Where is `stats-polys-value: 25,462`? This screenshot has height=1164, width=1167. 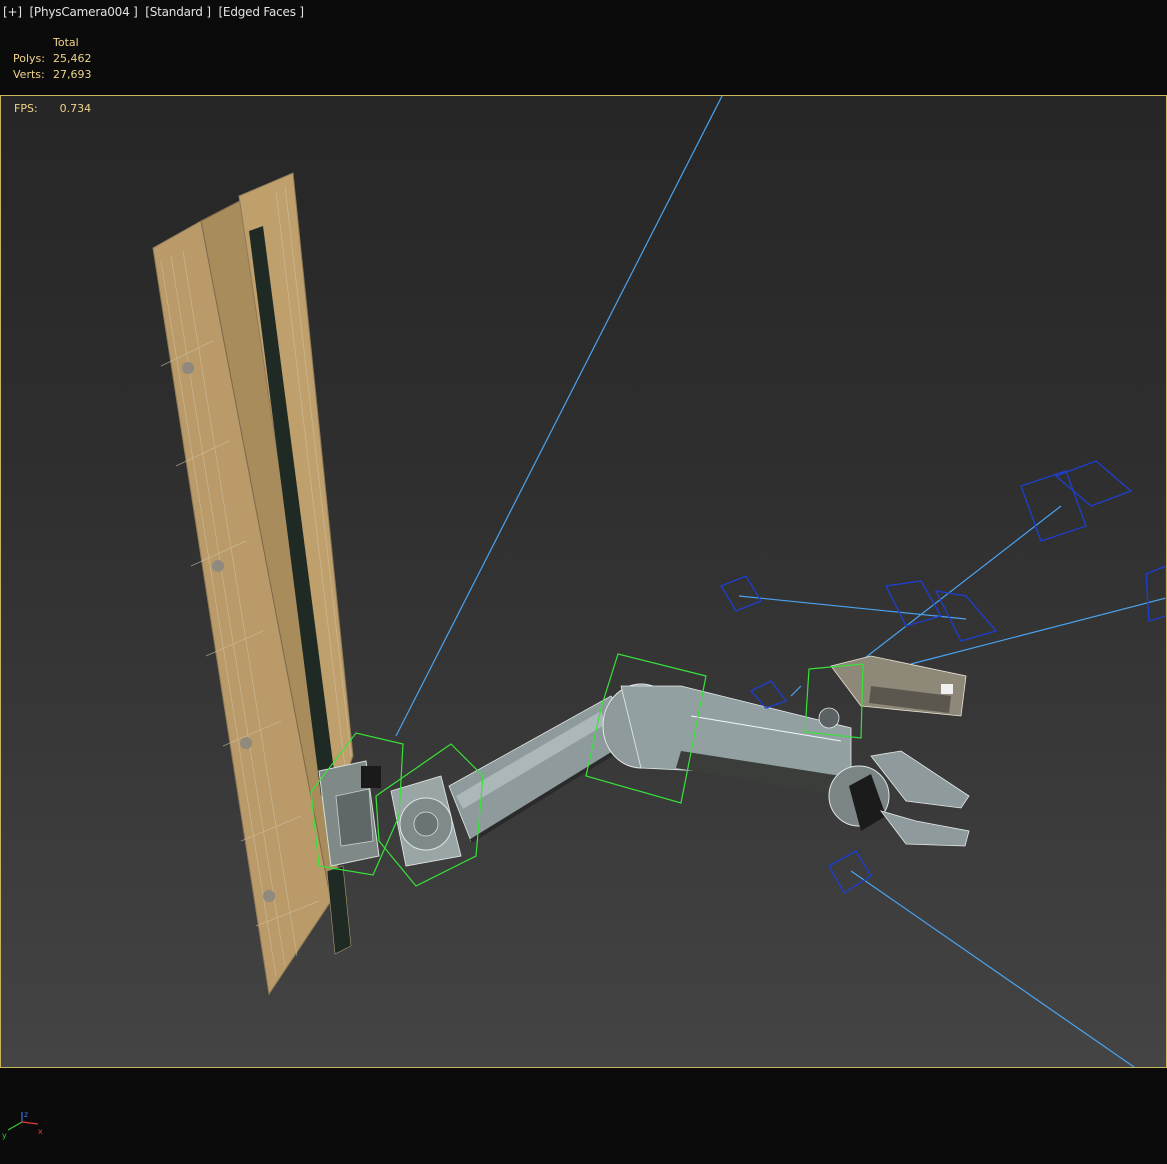 stats-polys-value: 25,462 is located at coordinates (72, 58).